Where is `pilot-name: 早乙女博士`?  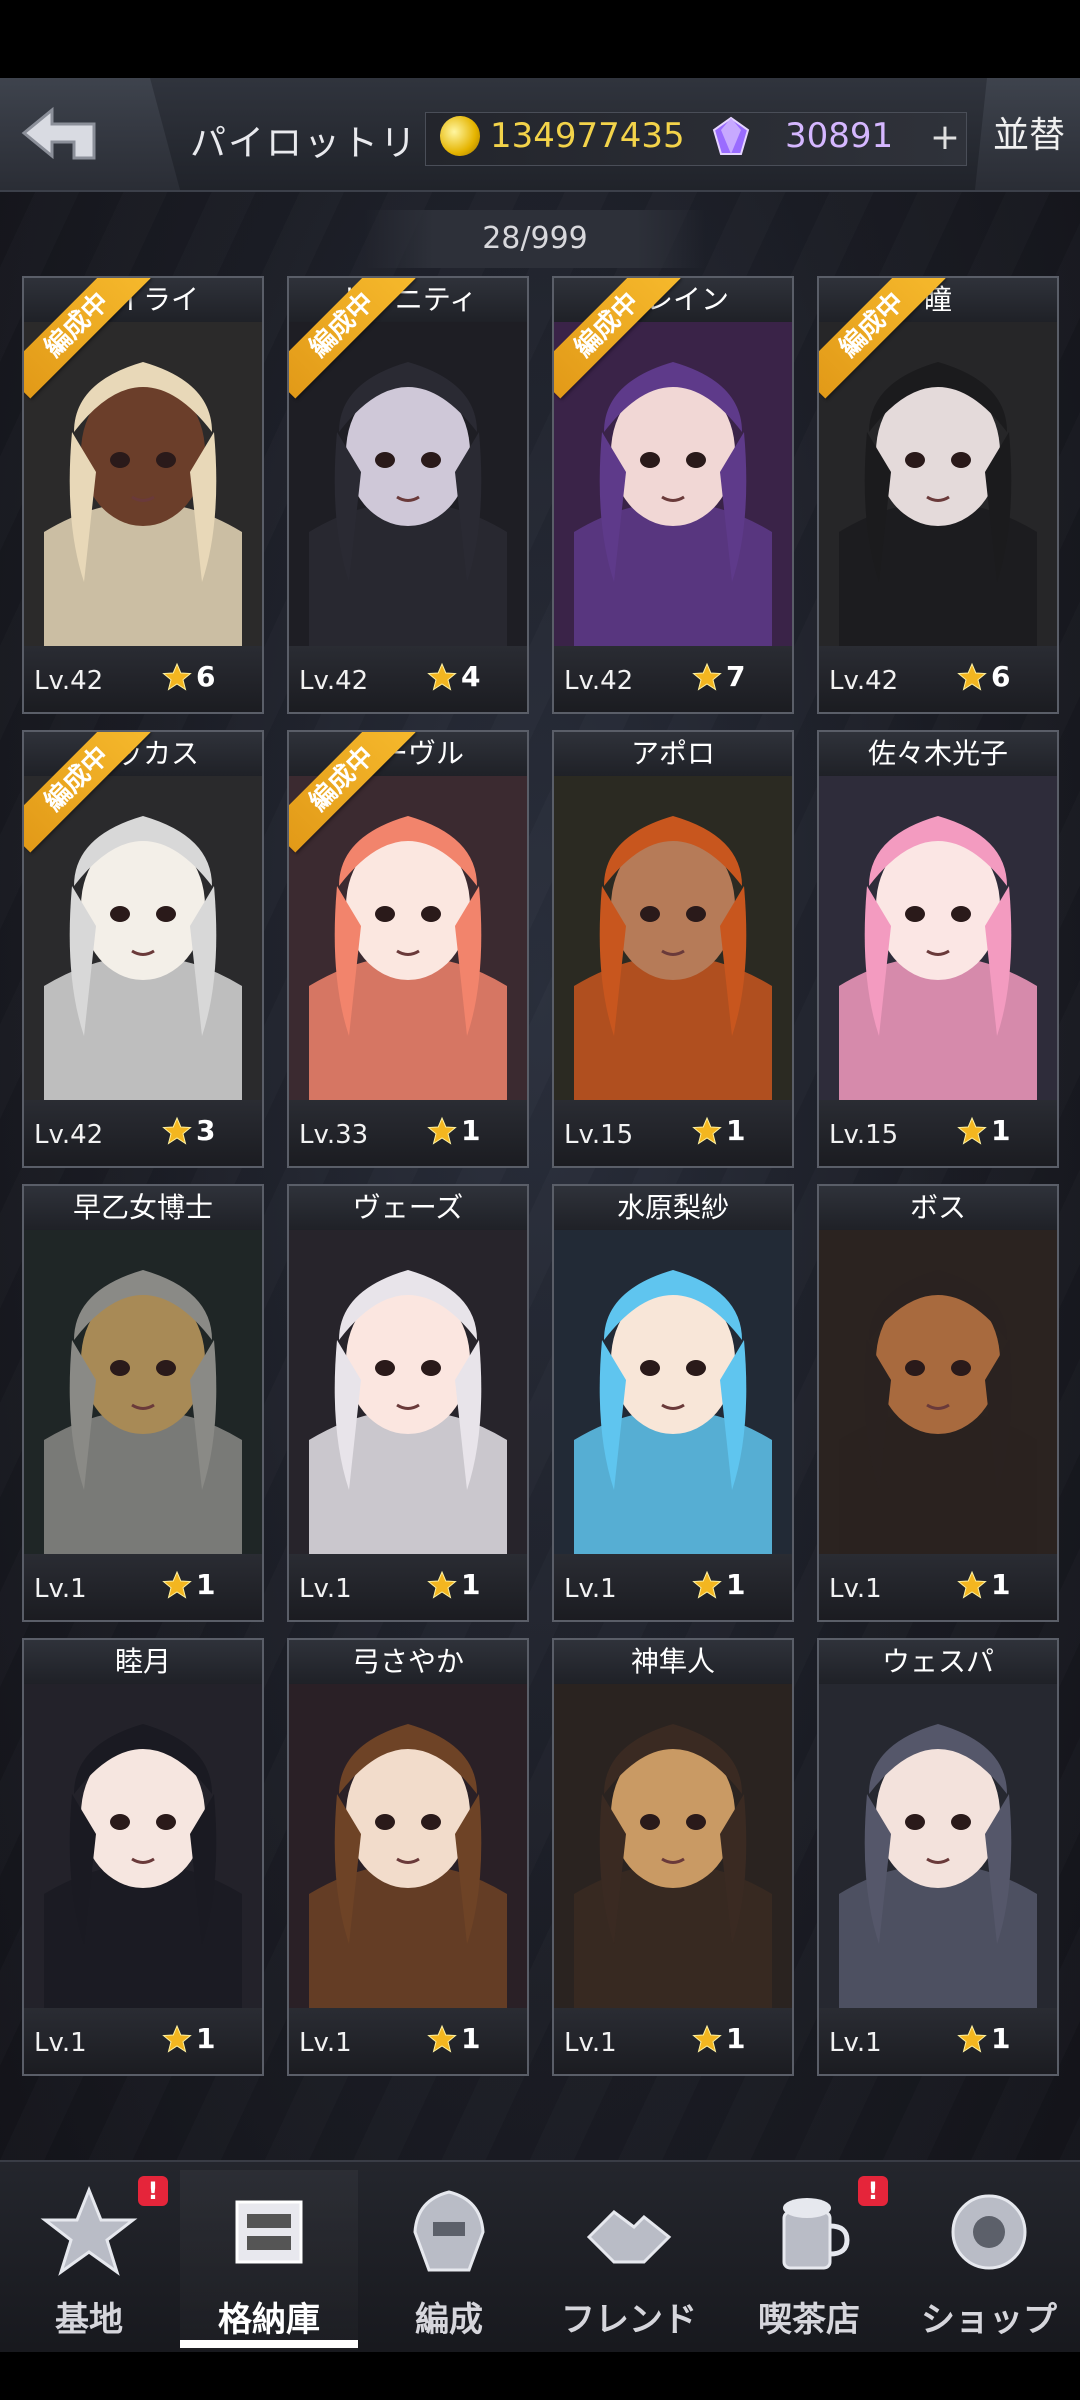
pilot-name: 早乙女博士 is located at coordinates (143, 1208).